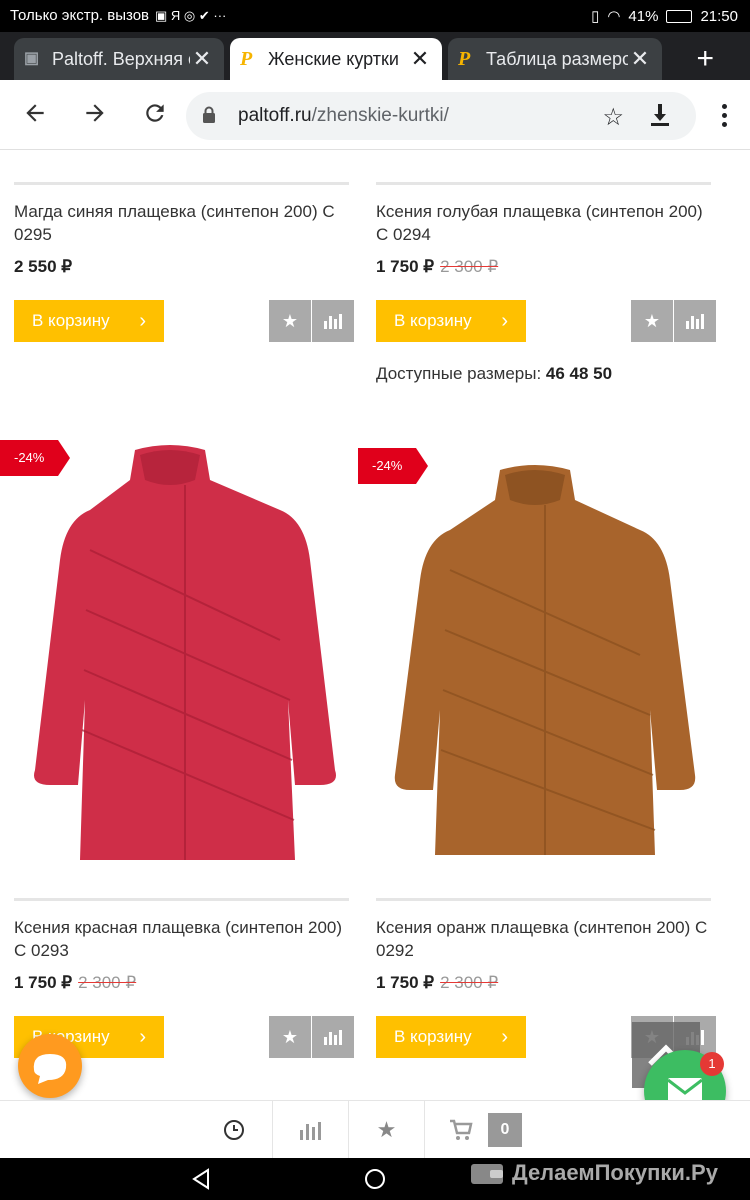 The image size is (750, 1200). Describe the element at coordinates (725, 117) in the screenshot. I see `more-menu-icon` at that location.